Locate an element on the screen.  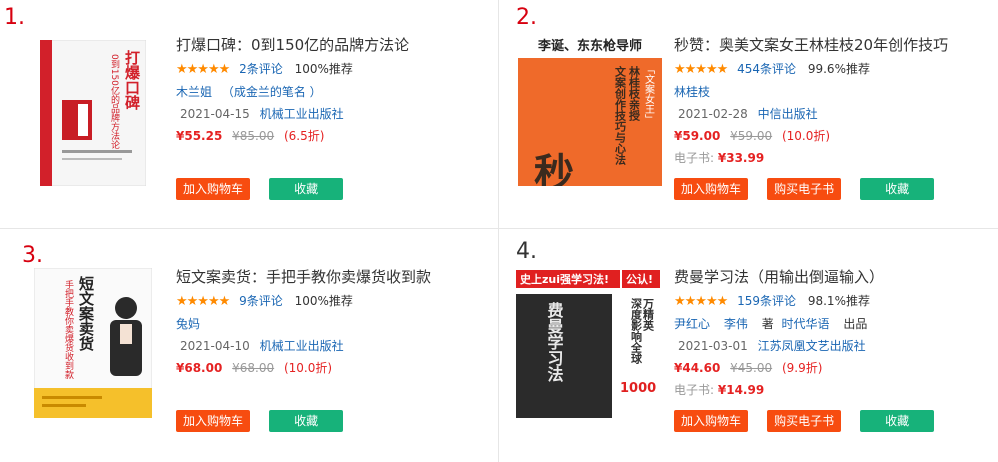
author-link: 木兰姐 is located at coordinates (194, 92).